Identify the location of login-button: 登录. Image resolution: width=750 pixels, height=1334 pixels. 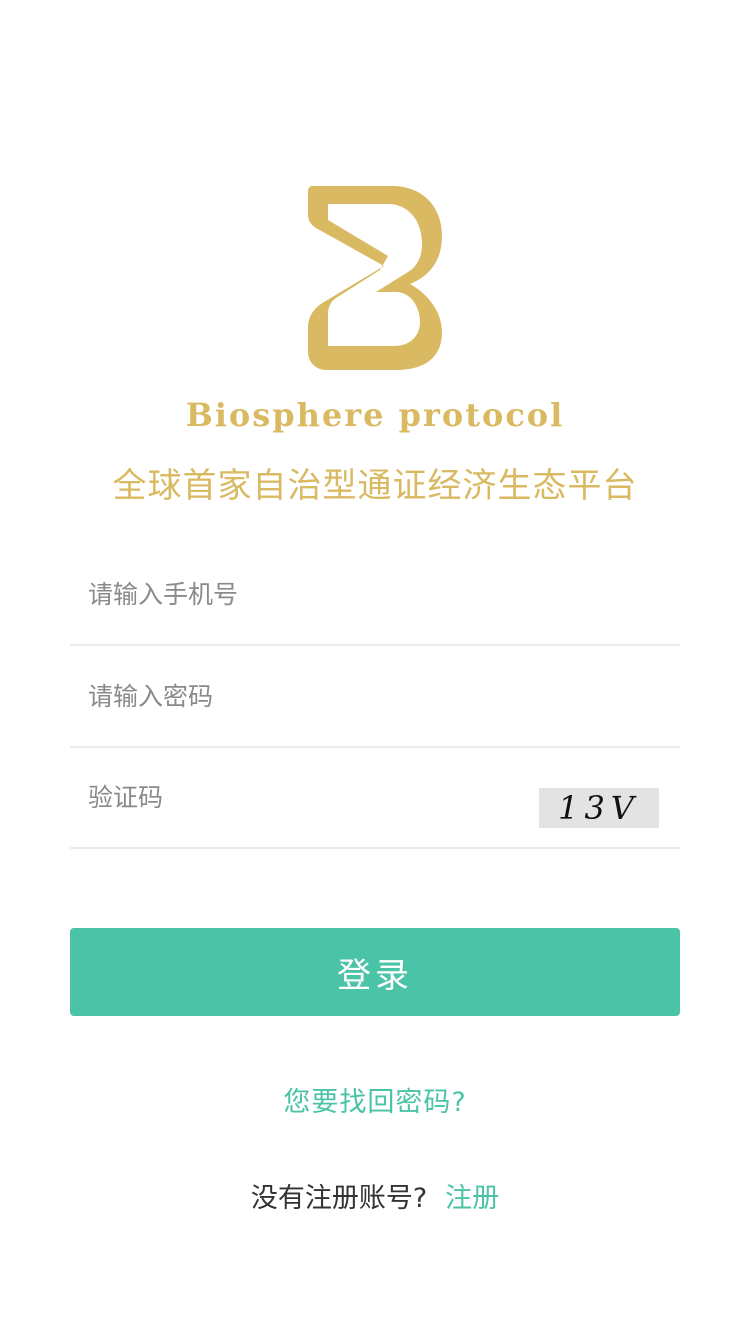
(375, 972).